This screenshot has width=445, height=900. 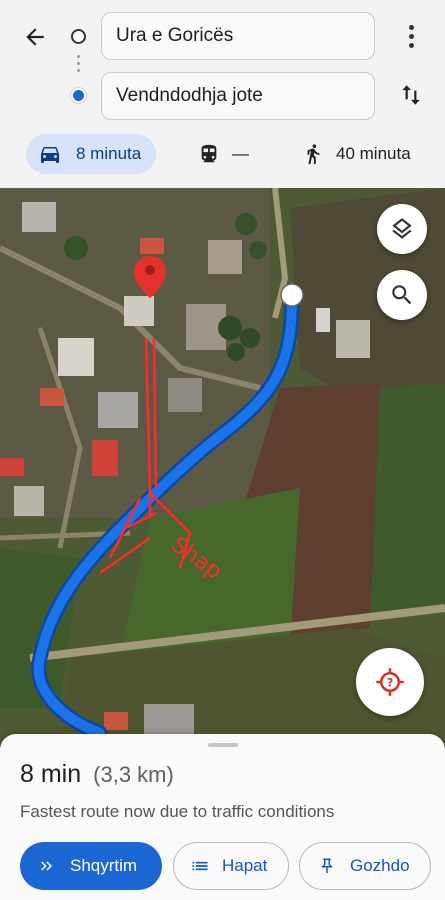 I want to click on layers-button, so click(x=402, y=229).